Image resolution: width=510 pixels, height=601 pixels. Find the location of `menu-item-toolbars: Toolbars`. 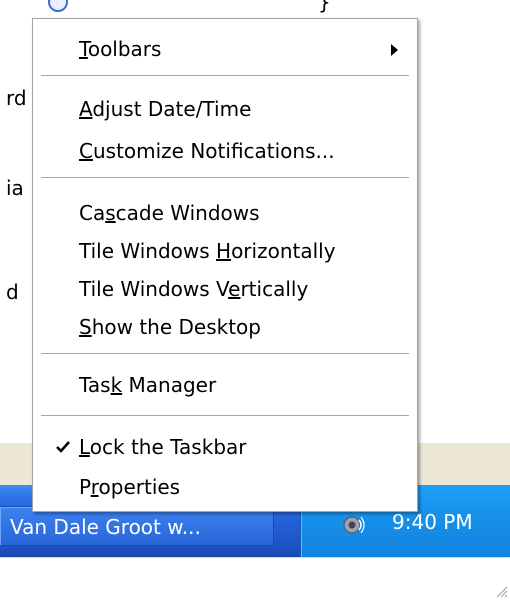

menu-item-toolbars: Toolbars is located at coordinates (225, 49).